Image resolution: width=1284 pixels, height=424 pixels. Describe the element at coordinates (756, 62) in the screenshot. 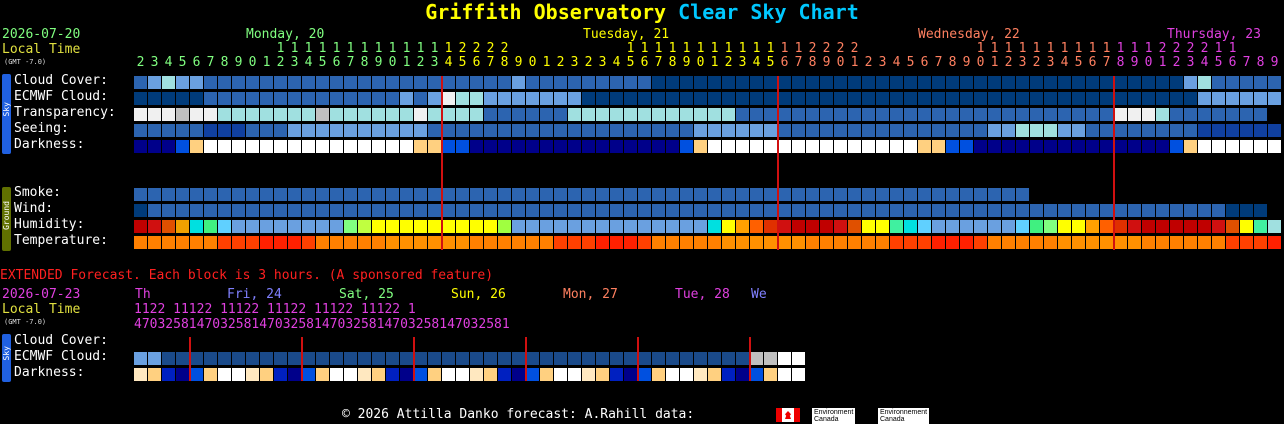

I see `hour-digit: 4` at that location.